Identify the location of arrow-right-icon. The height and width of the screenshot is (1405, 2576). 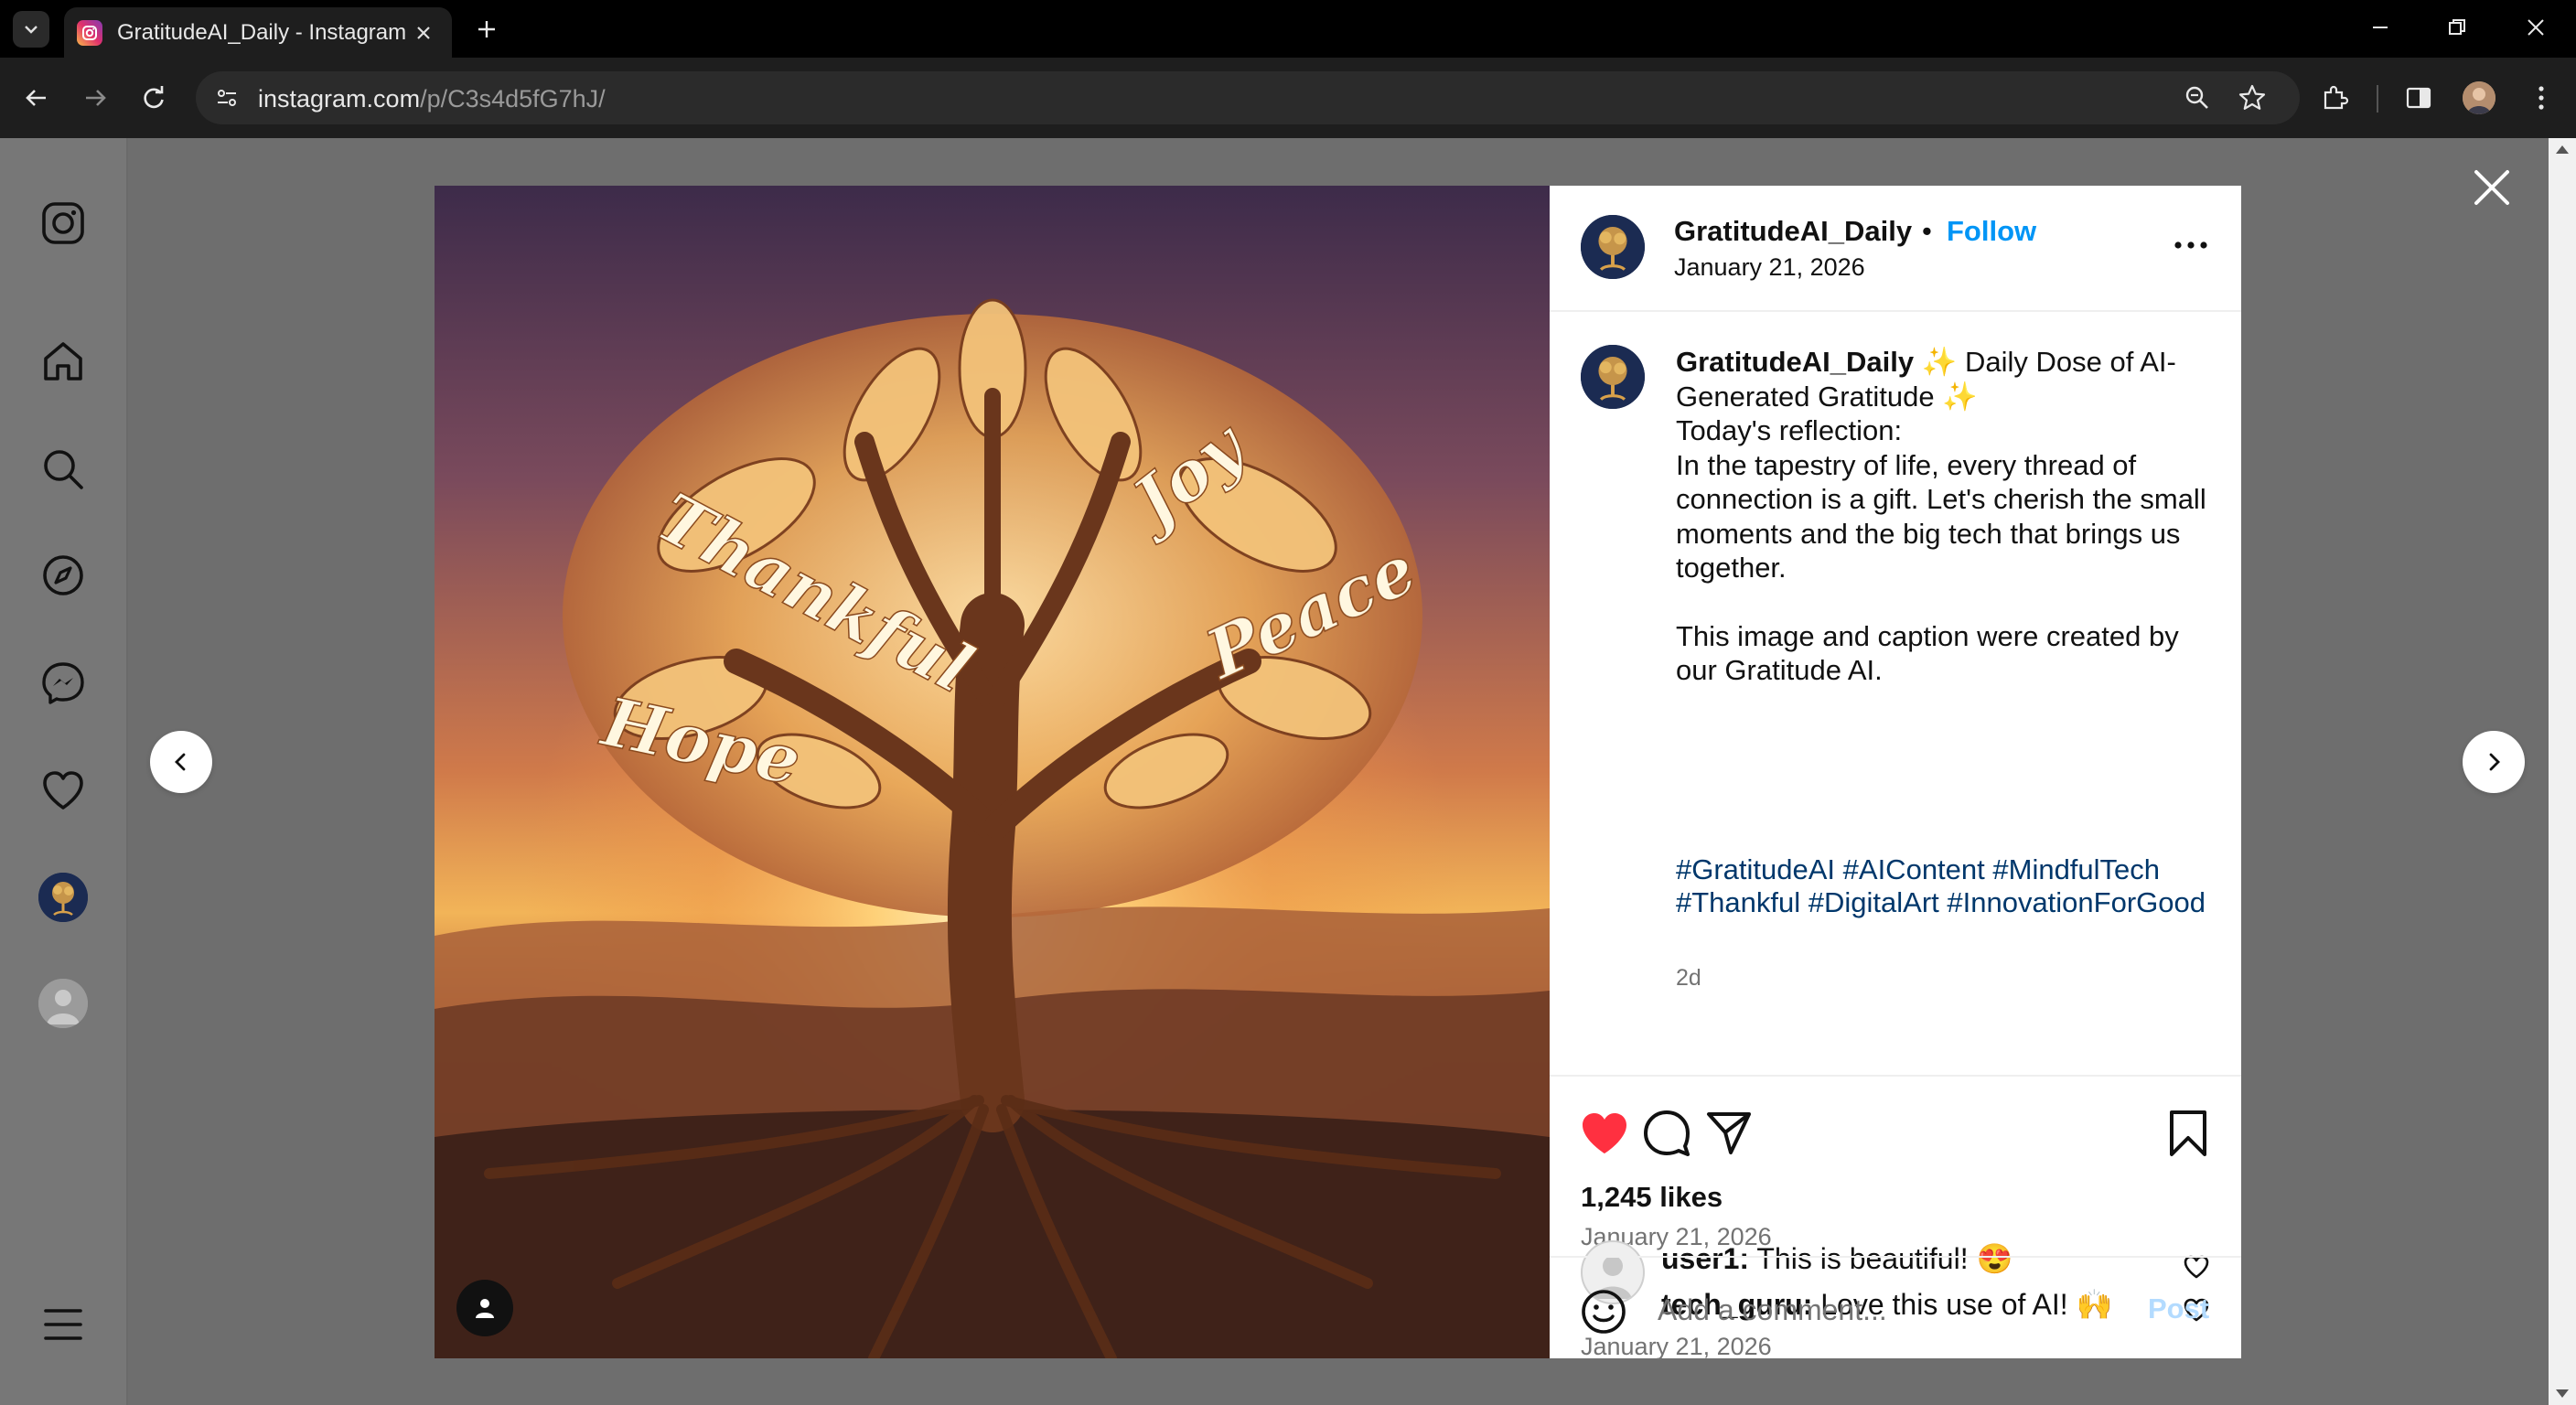
(96, 98).